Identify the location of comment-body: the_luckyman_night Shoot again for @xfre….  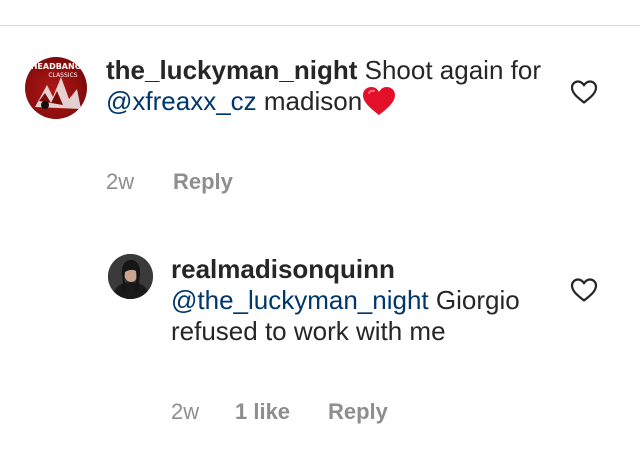
(326, 86).